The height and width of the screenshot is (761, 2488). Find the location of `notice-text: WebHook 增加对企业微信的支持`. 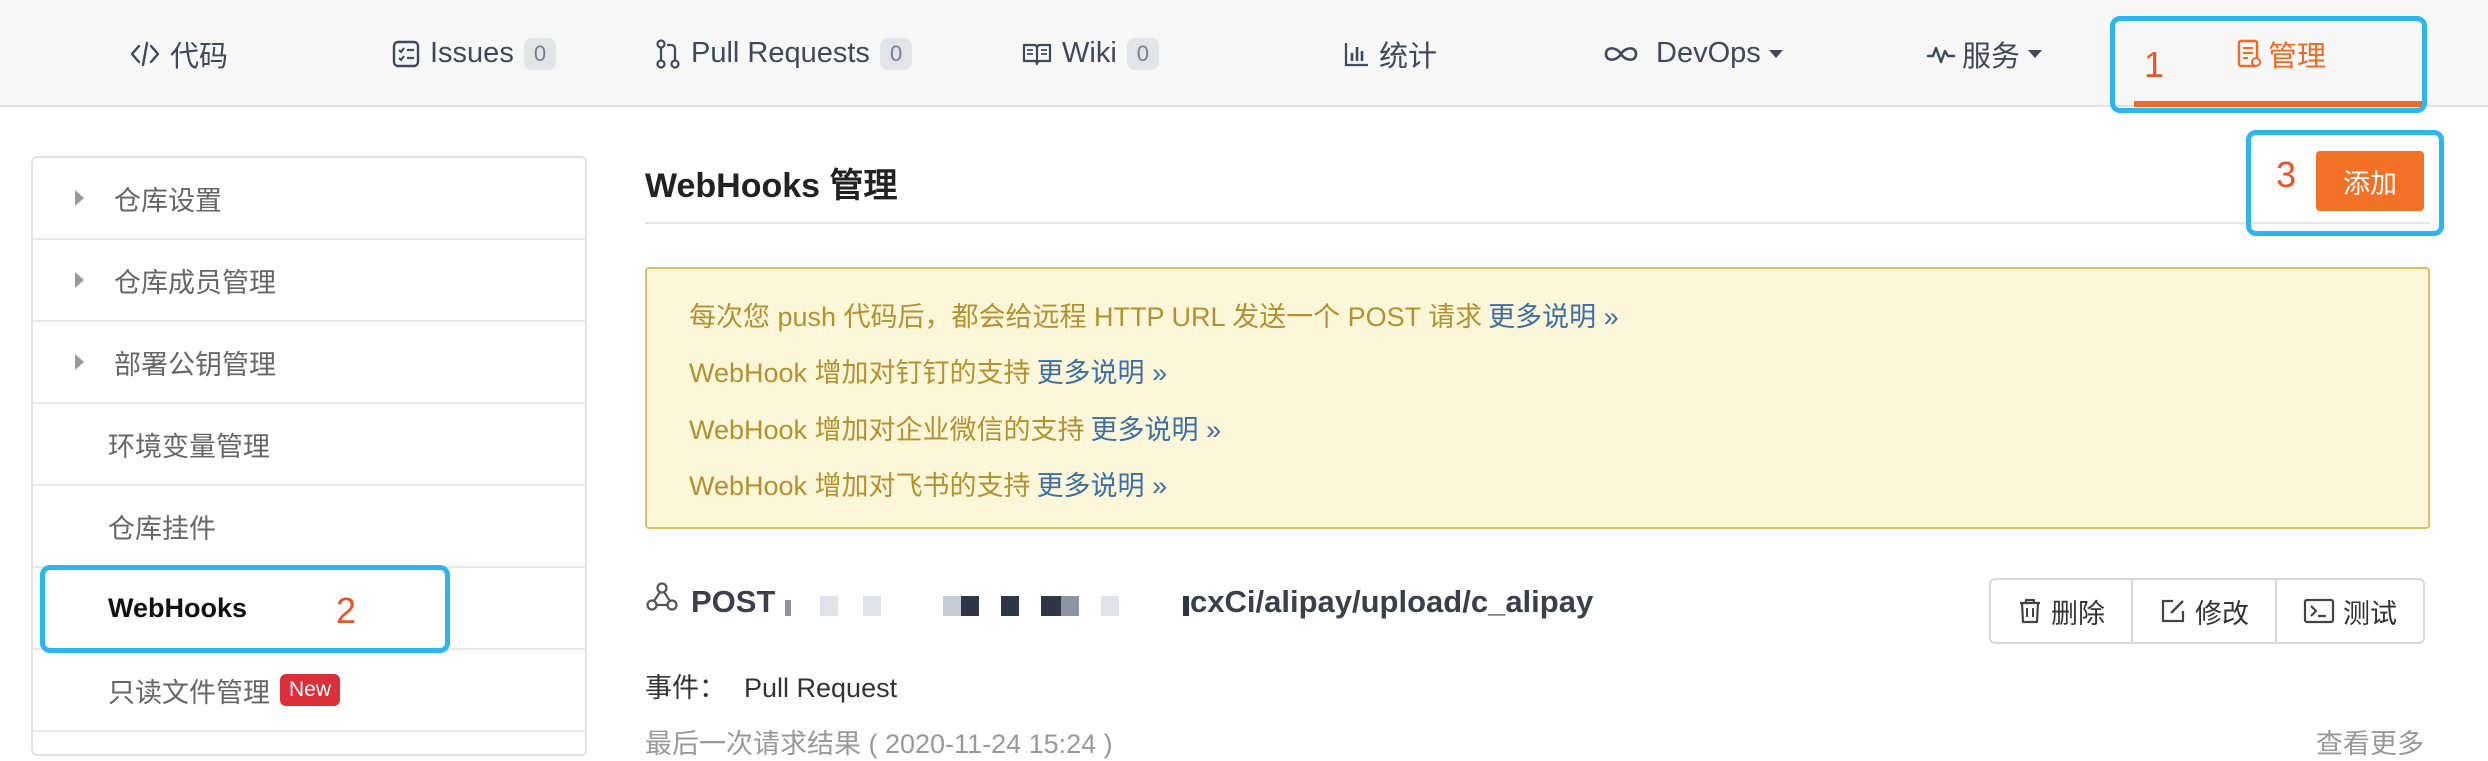

notice-text: WebHook 增加对企业微信的支持 is located at coordinates (887, 430).